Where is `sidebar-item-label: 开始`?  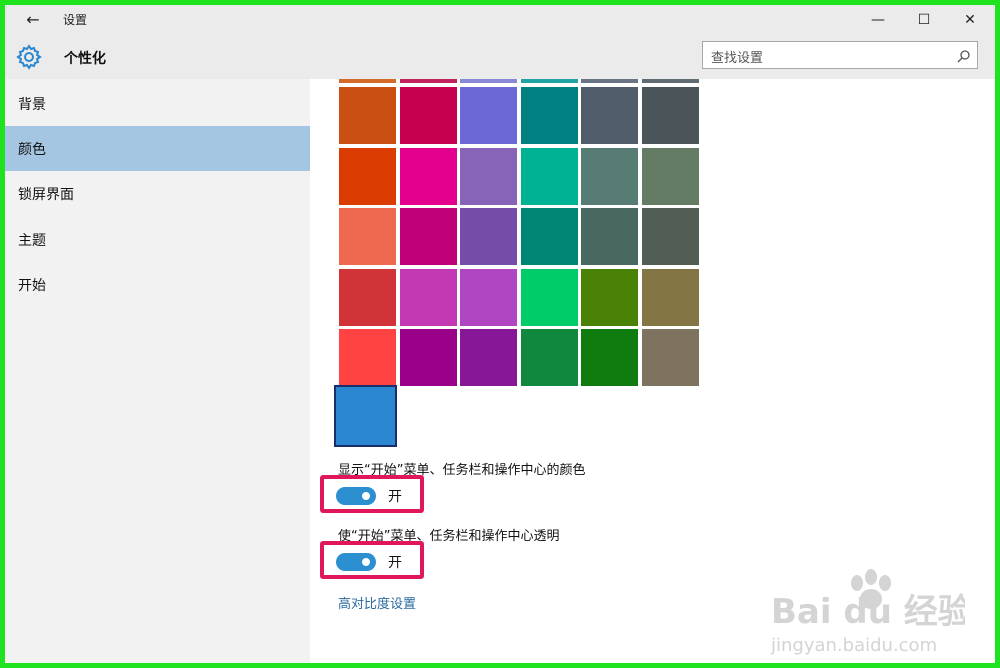
sidebar-item-label: 开始 is located at coordinates (32, 286).